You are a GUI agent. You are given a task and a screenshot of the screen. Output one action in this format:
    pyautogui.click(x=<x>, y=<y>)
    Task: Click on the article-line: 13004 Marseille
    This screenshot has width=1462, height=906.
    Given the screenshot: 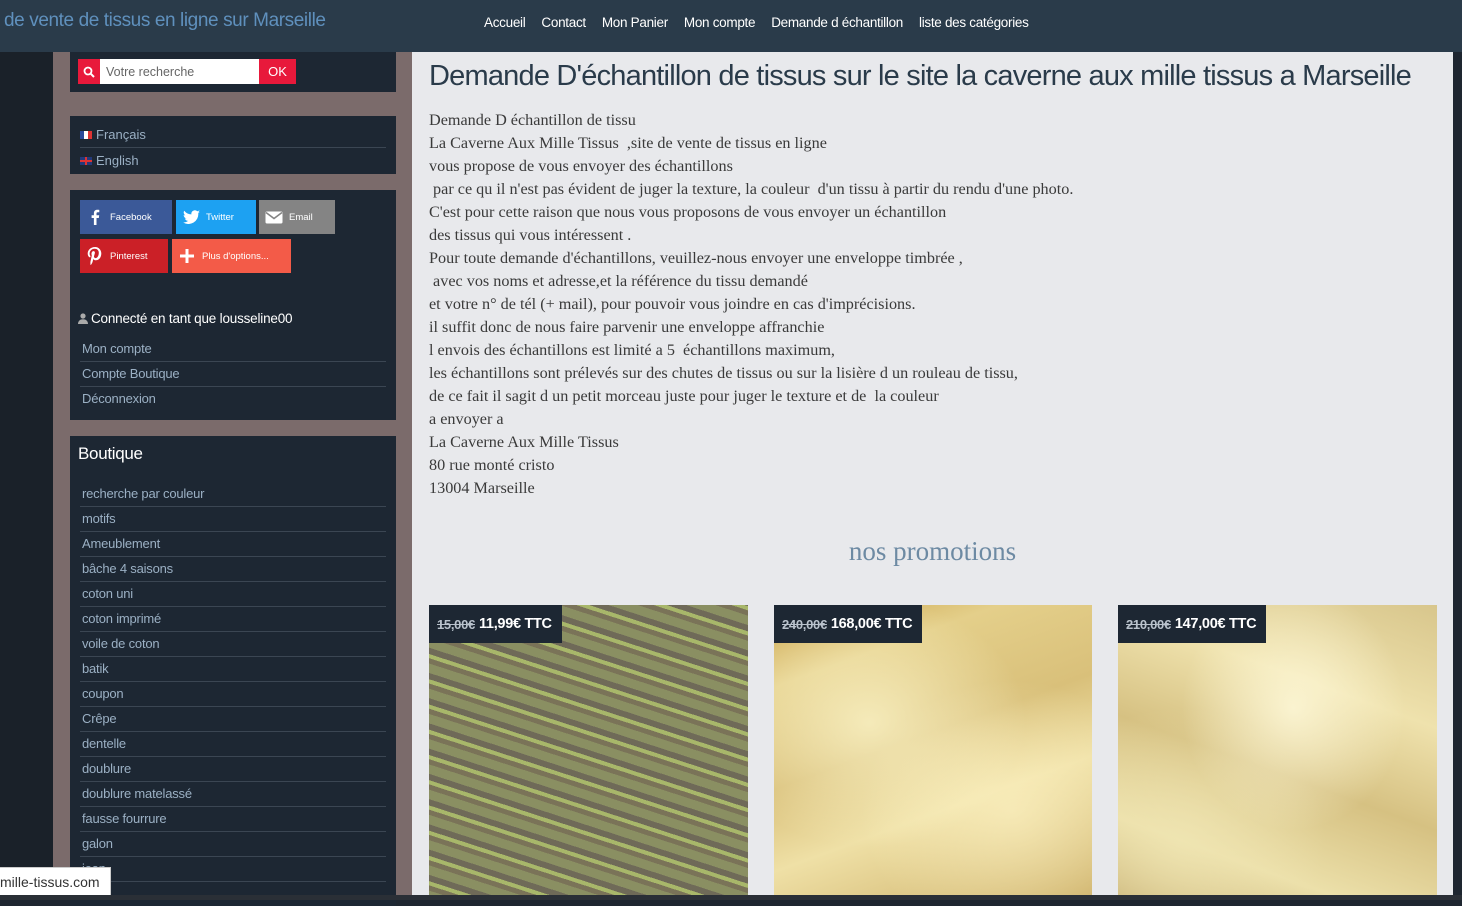 What is the action you would take?
    pyautogui.click(x=482, y=488)
    